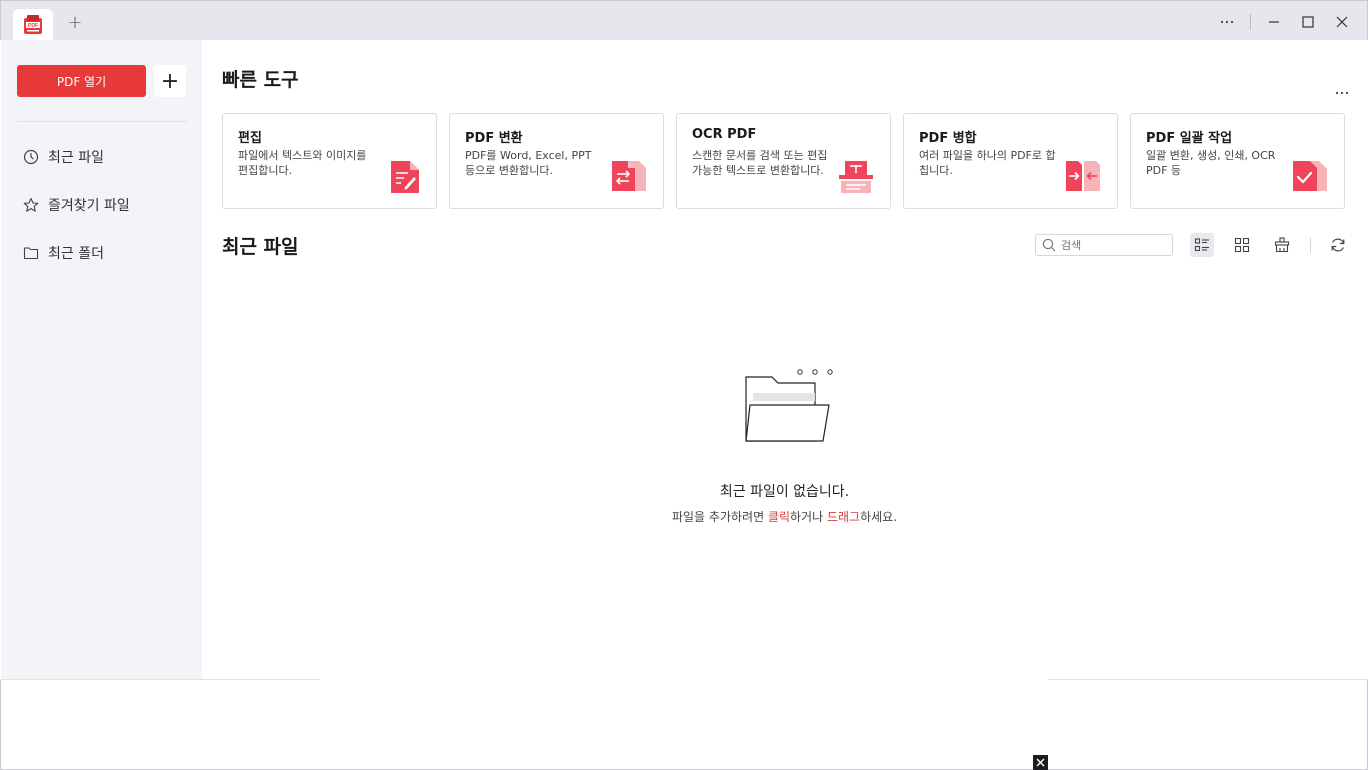  I want to click on close-banner-button, so click(1040, 762).